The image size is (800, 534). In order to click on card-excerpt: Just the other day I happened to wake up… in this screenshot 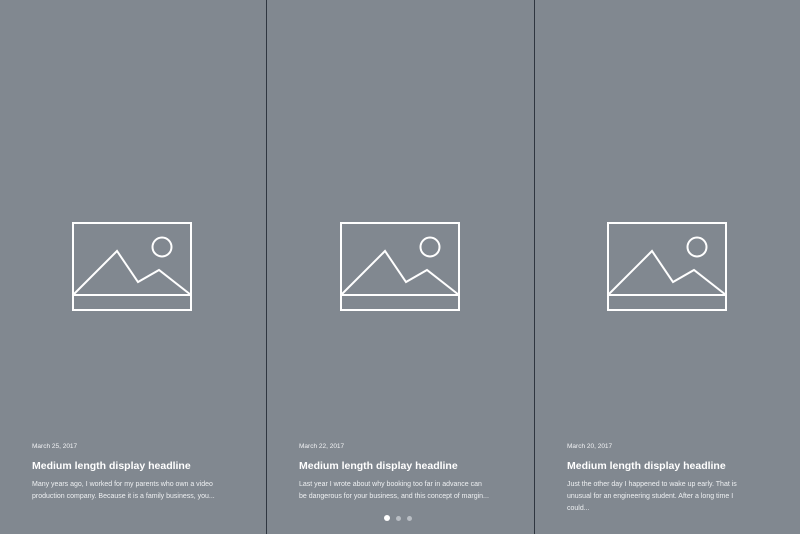, I will do `click(652, 496)`.